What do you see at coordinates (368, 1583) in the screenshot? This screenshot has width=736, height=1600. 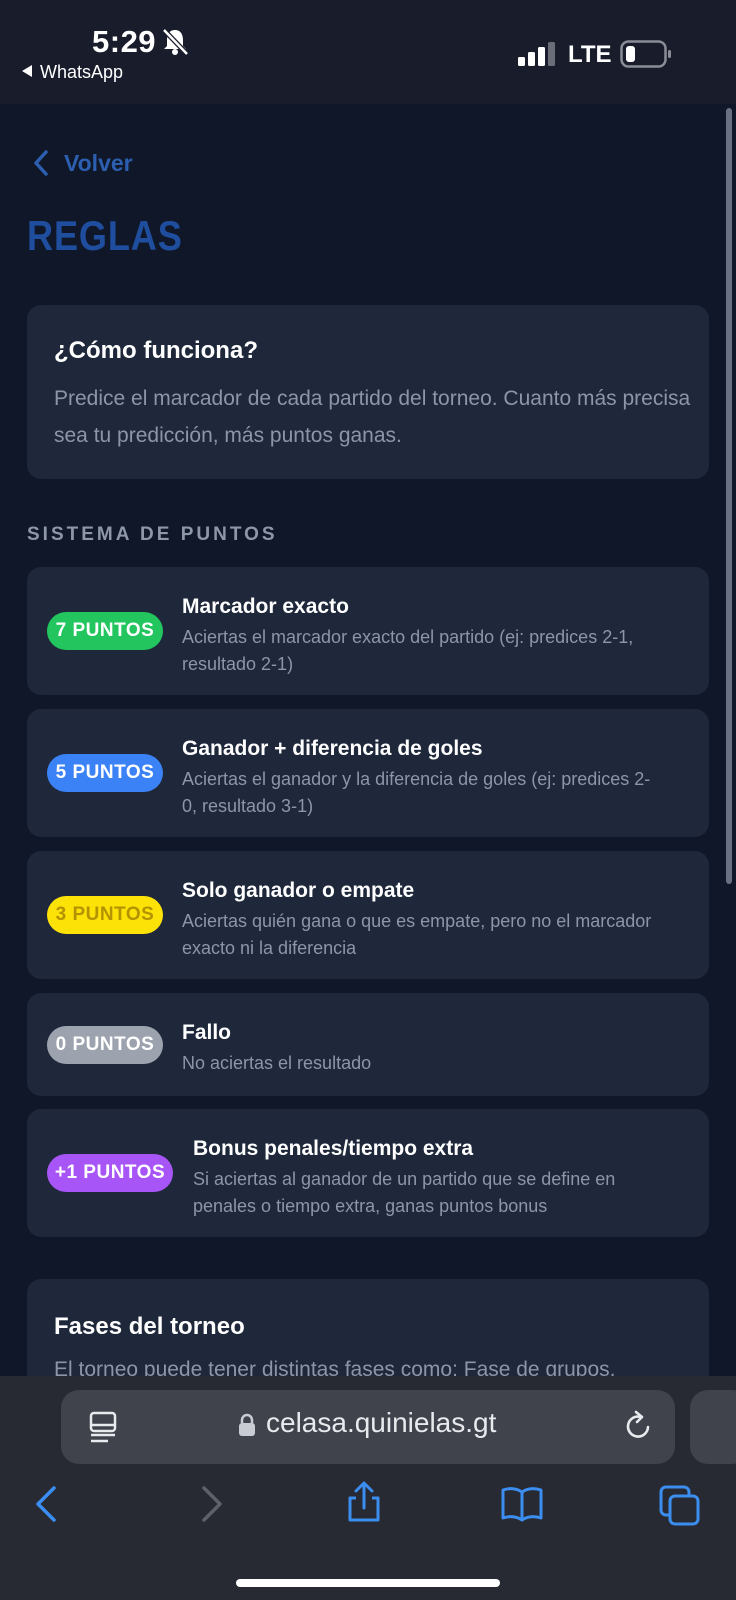 I see `home-indicator` at bounding box center [368, 1583].